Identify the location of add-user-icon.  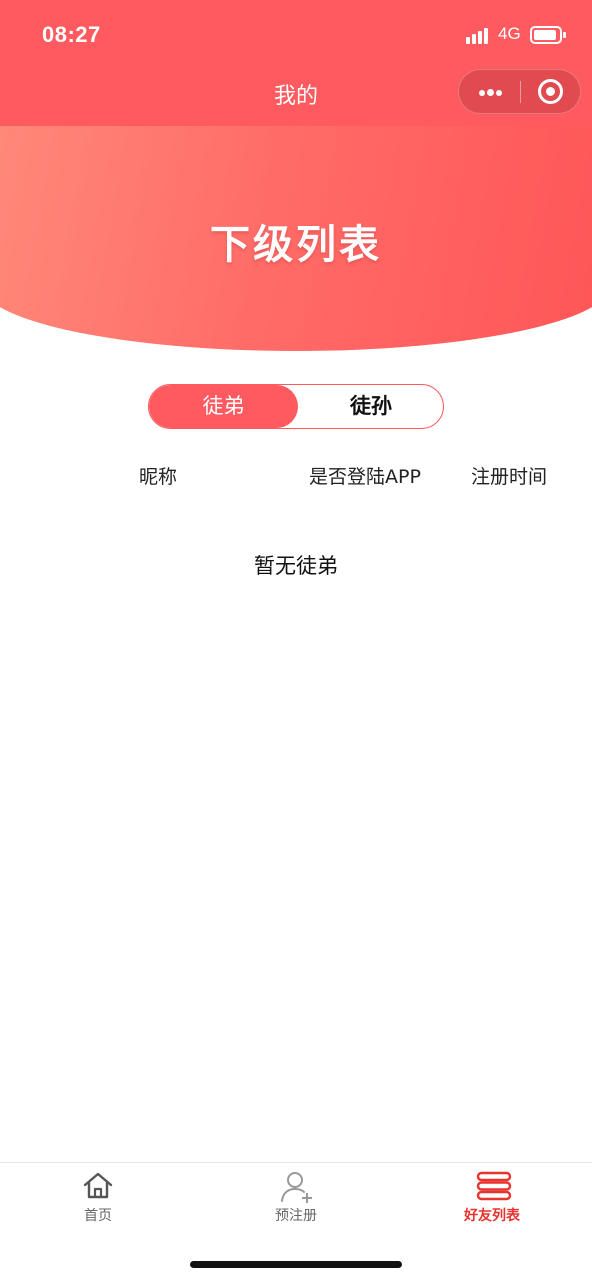
(296, 1187).